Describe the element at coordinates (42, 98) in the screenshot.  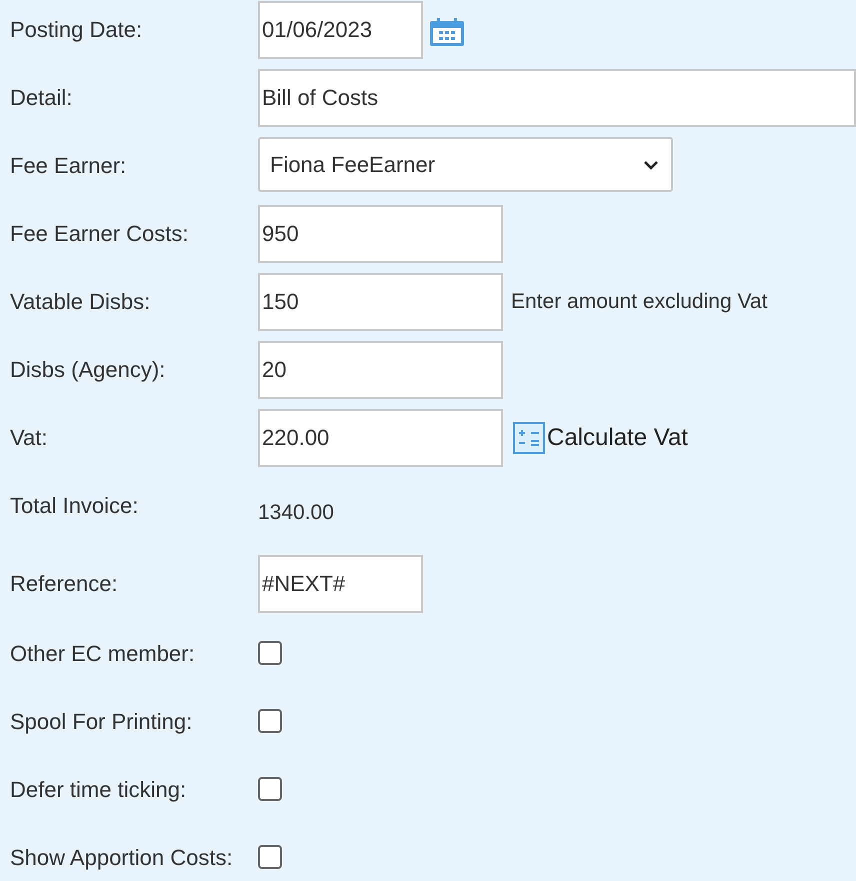
I see `field-label: Detail:` at that location.